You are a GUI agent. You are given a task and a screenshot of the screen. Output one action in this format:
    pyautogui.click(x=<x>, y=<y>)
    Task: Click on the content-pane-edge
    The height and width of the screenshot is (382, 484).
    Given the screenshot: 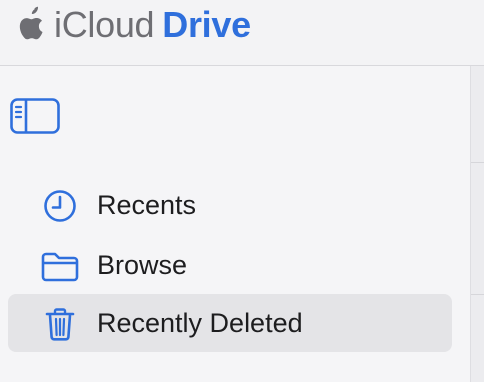 What is the action you would take?
    pyautogui.click(x=477, y=224)
    